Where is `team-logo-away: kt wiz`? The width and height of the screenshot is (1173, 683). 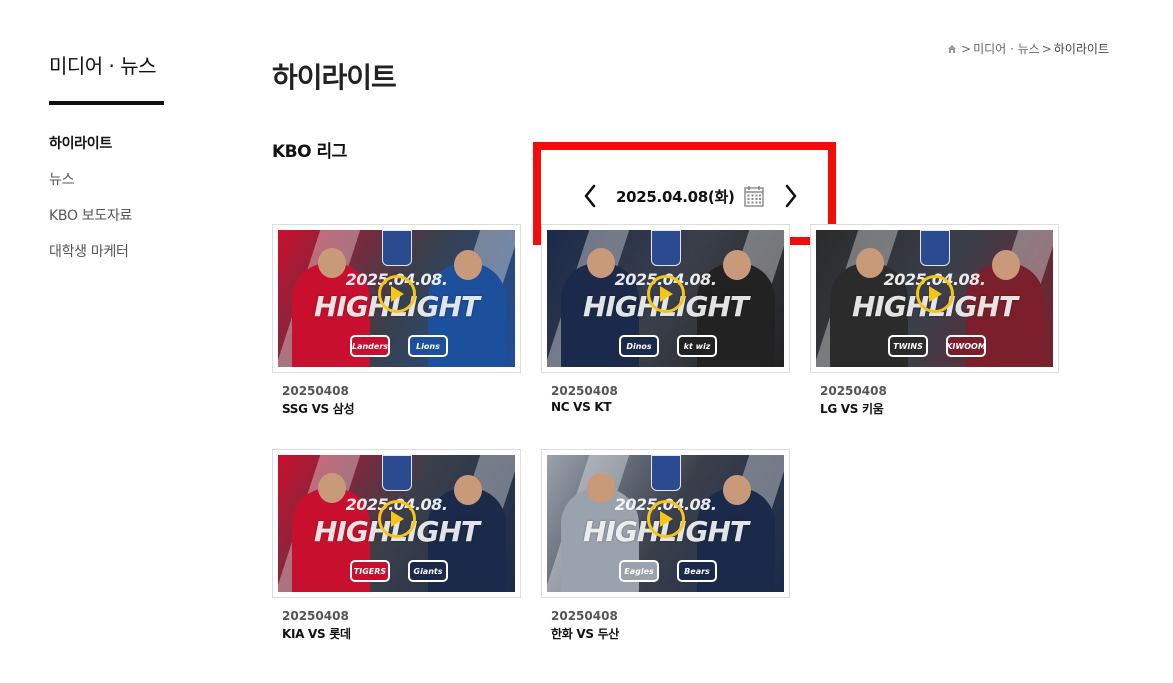
team-logo-away: kt wiz is located at coordinates (697, 346).